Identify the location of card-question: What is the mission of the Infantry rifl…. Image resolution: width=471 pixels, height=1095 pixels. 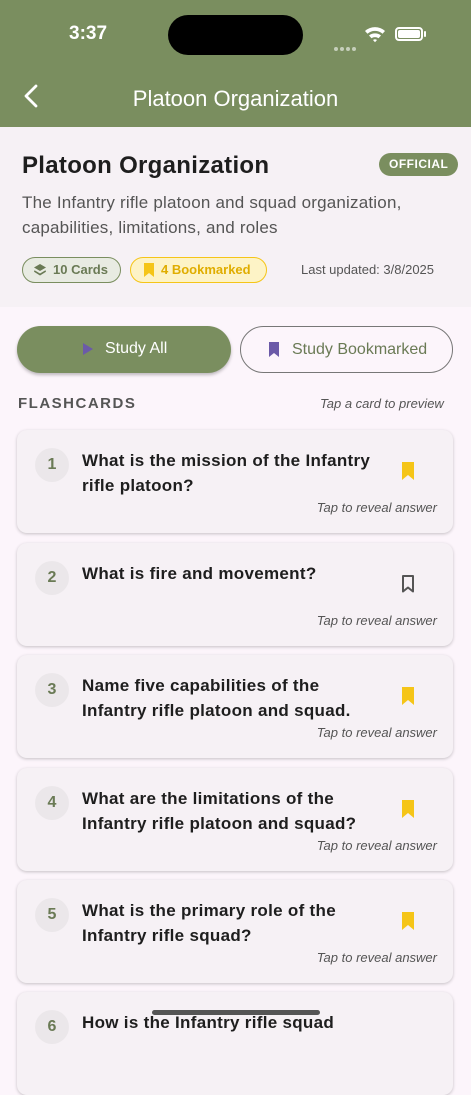
(226, 473).